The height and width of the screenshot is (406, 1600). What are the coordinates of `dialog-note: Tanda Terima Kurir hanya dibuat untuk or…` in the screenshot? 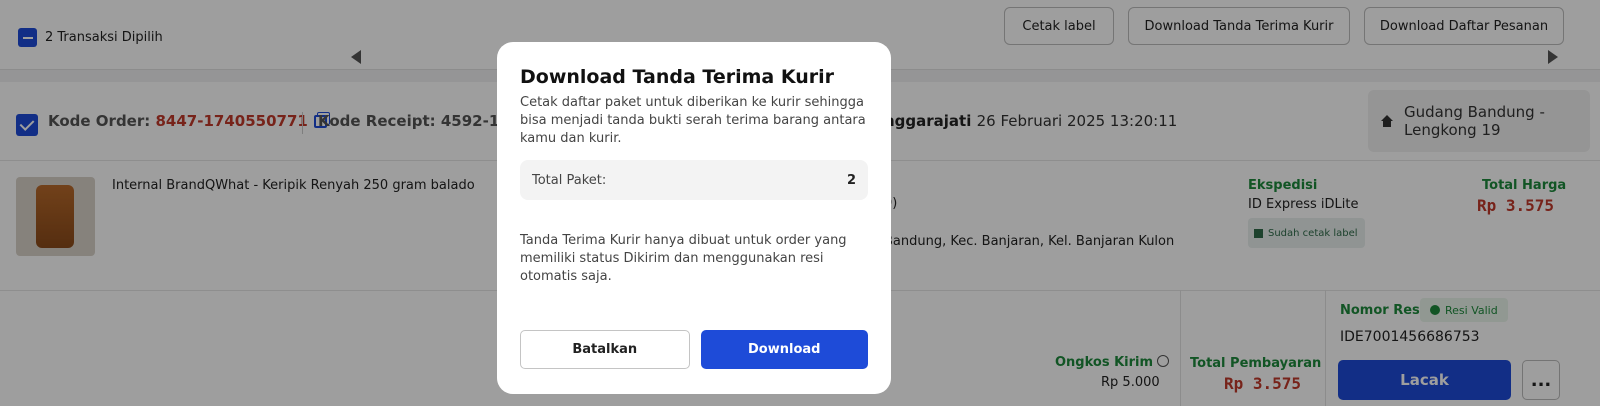 It's located at (683, 258).